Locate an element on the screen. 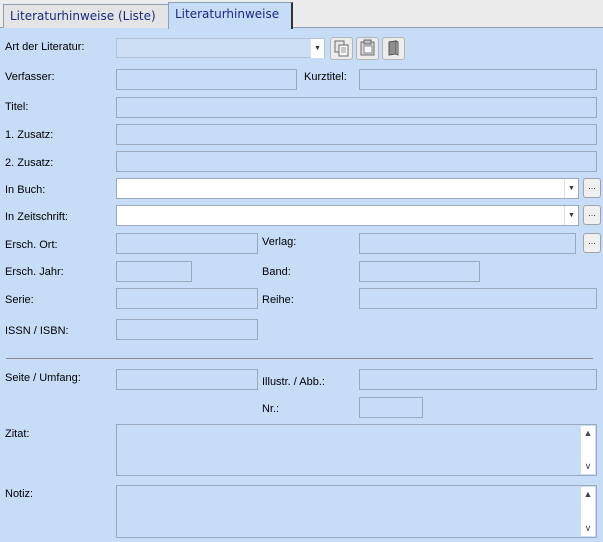 Image resolution: width=603 pixels, height=542 pixels. illustr-abb-label: Illustr. / Abb.: is located at coordinates (293, 382).